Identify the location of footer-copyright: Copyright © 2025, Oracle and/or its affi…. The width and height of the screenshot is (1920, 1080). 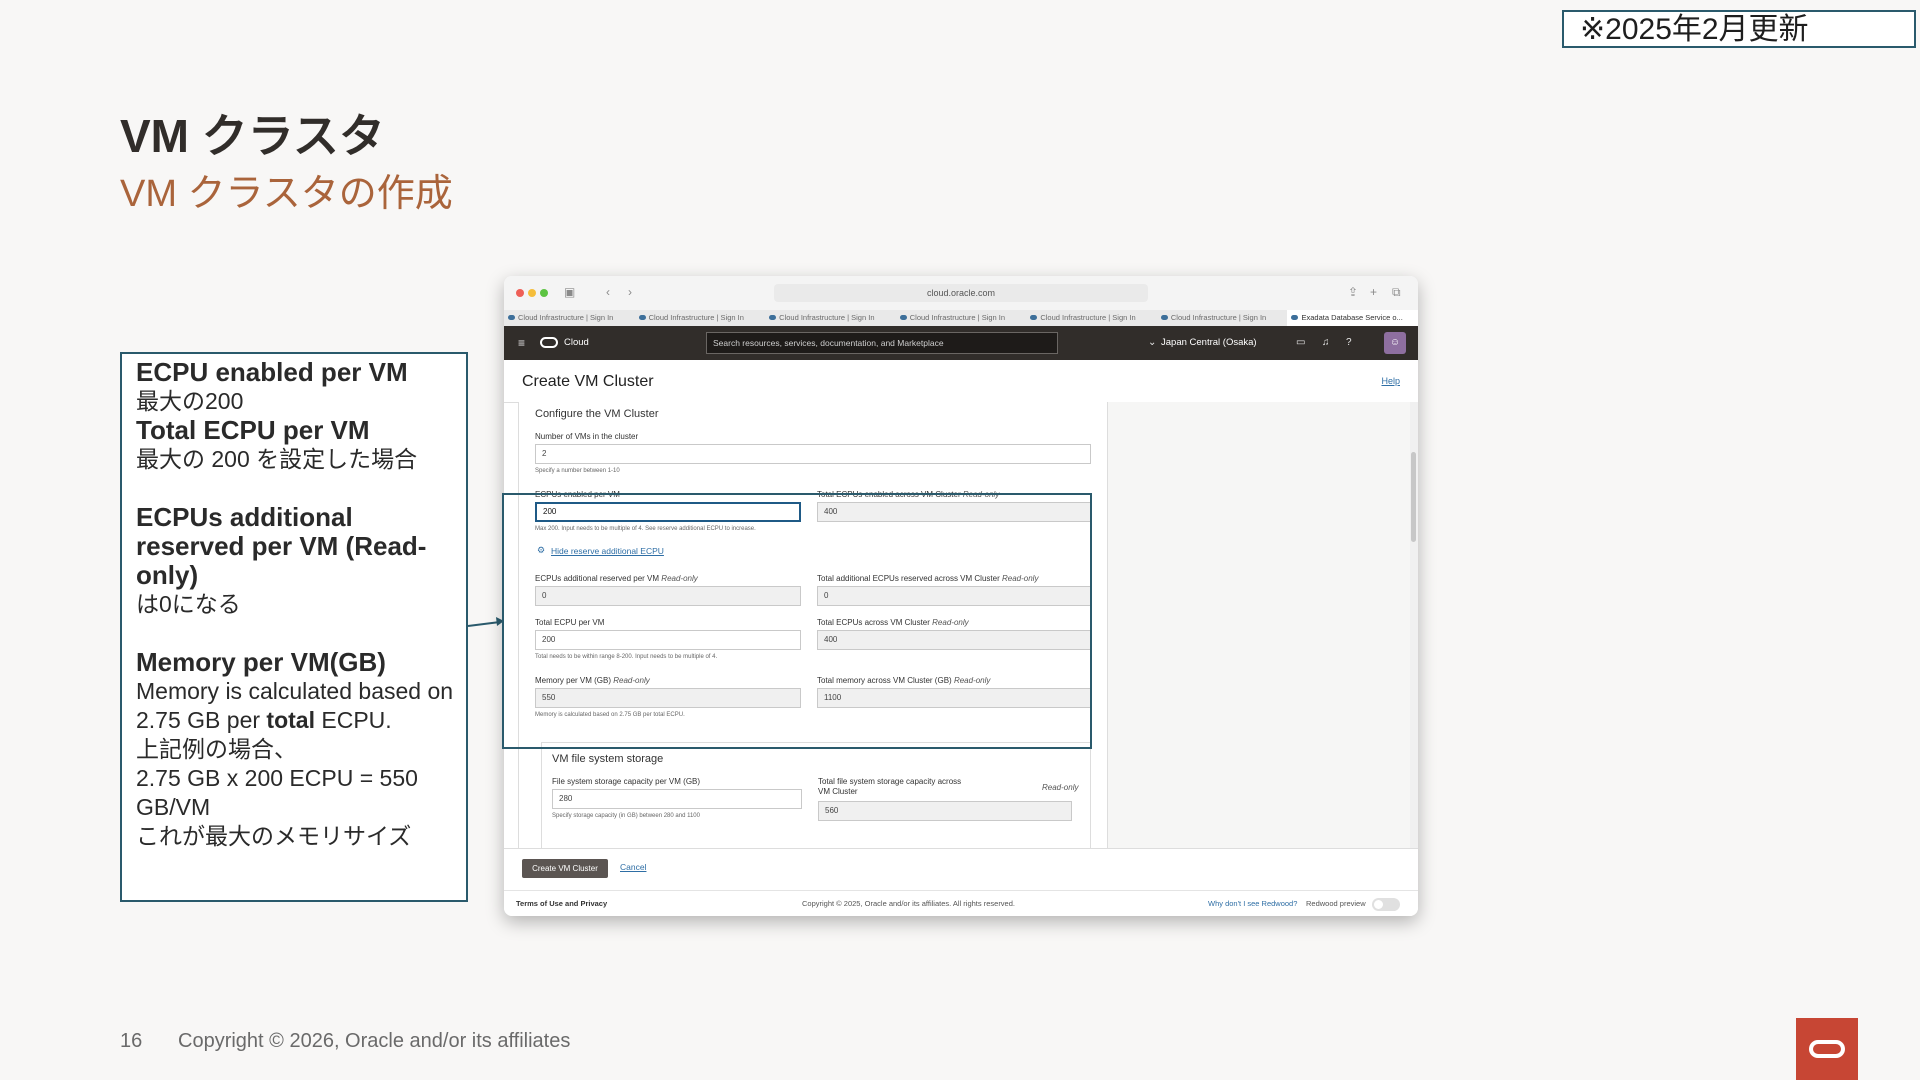
(908, 903).